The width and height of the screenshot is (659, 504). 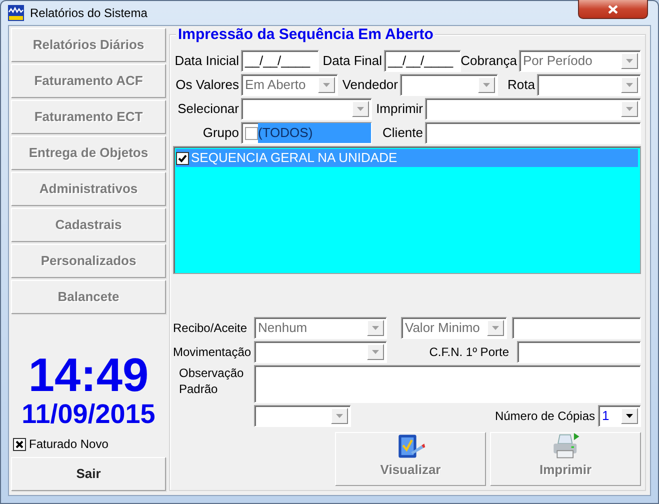 What do you see at coordinates (208, 109) in the screenshot?
I see `field-label: Selecionar` at bounding box center [208, 109].